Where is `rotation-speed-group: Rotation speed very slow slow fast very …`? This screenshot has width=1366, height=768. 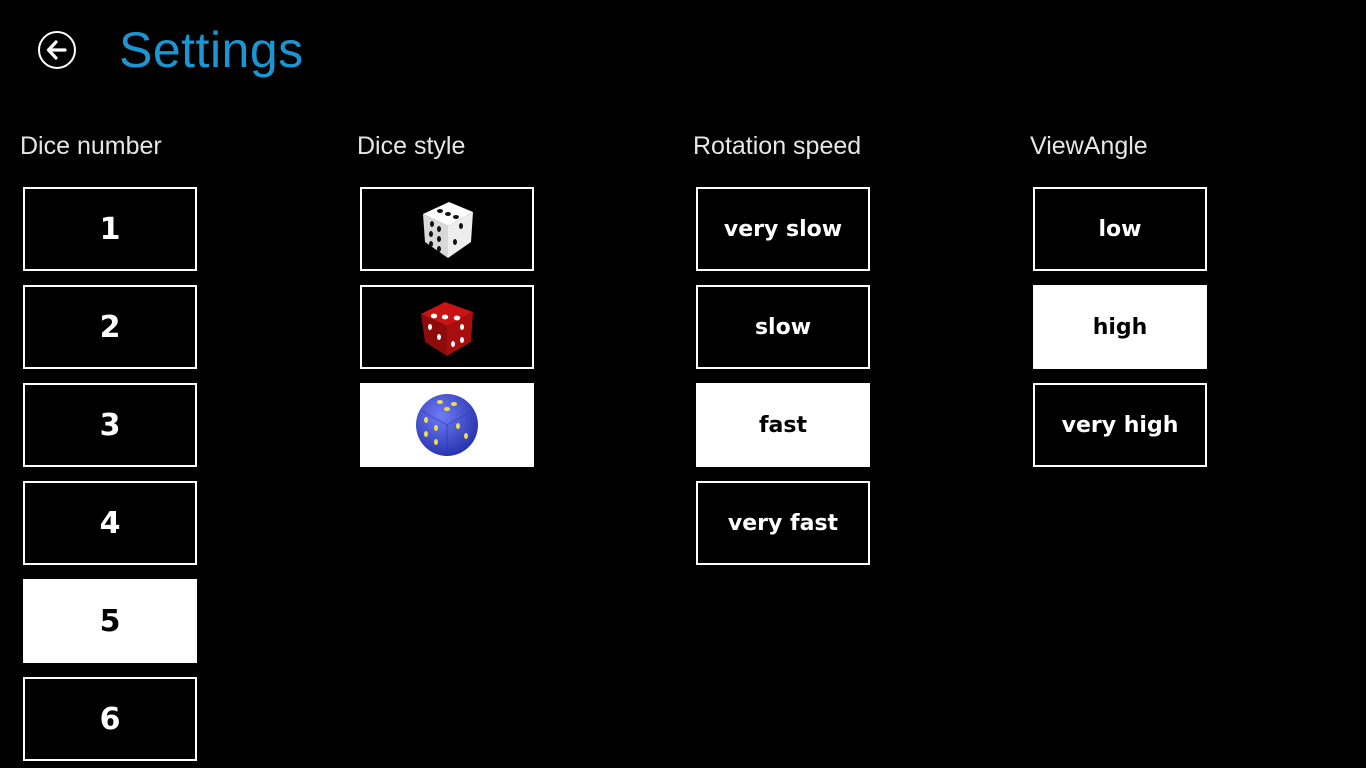 rotation-speed-group: Rotation speed very slow slow fast very … is located at coordinates (793, 348).